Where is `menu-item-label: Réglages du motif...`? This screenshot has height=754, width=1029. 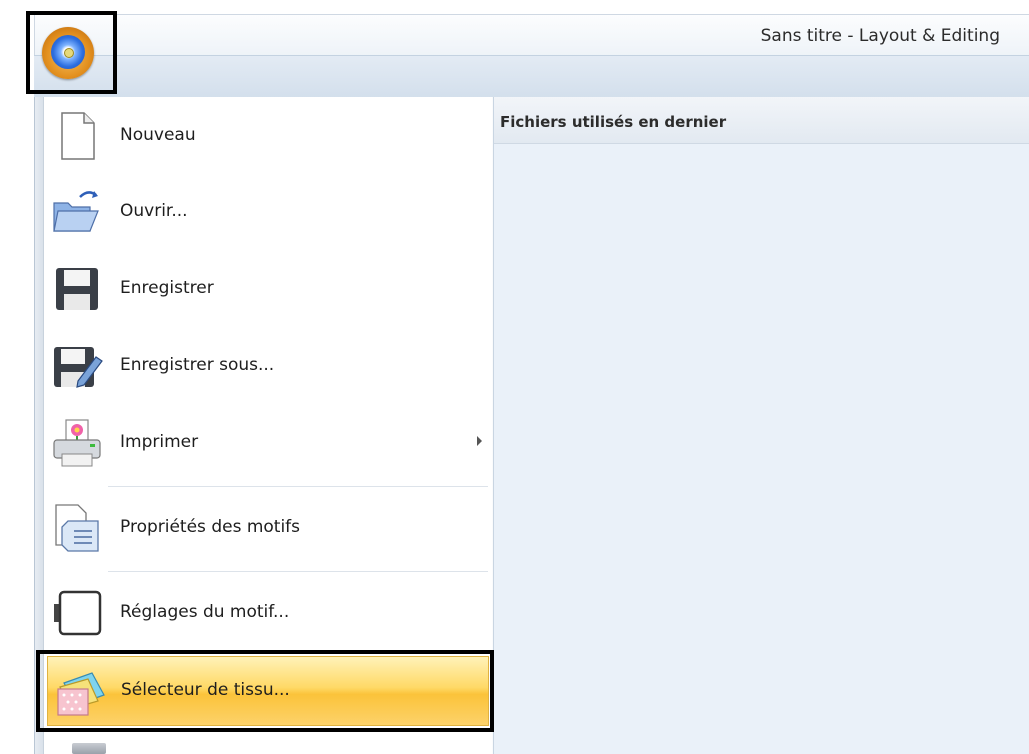 menu-item-label: Réglages du motif... is located at coordinates (205, 612).